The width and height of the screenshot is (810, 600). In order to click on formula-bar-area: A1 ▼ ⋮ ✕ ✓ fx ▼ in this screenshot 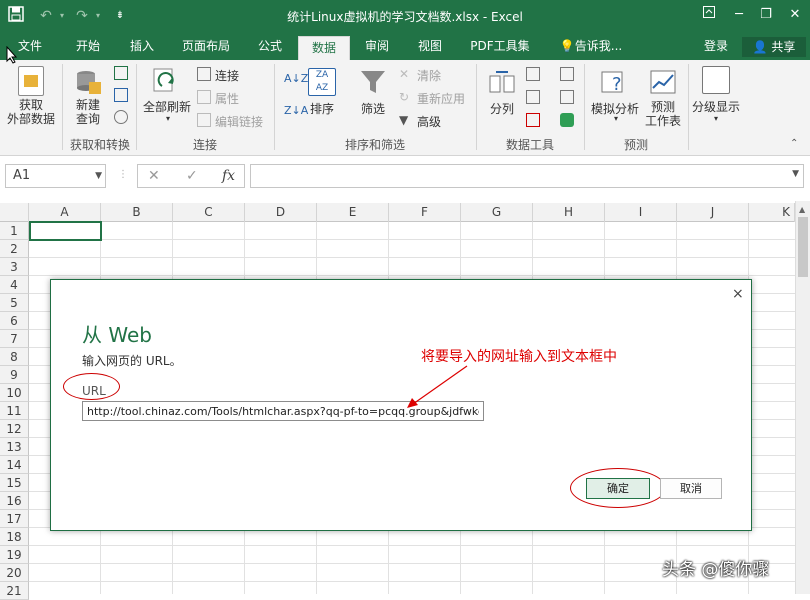, I will do `click(405, 179)`.